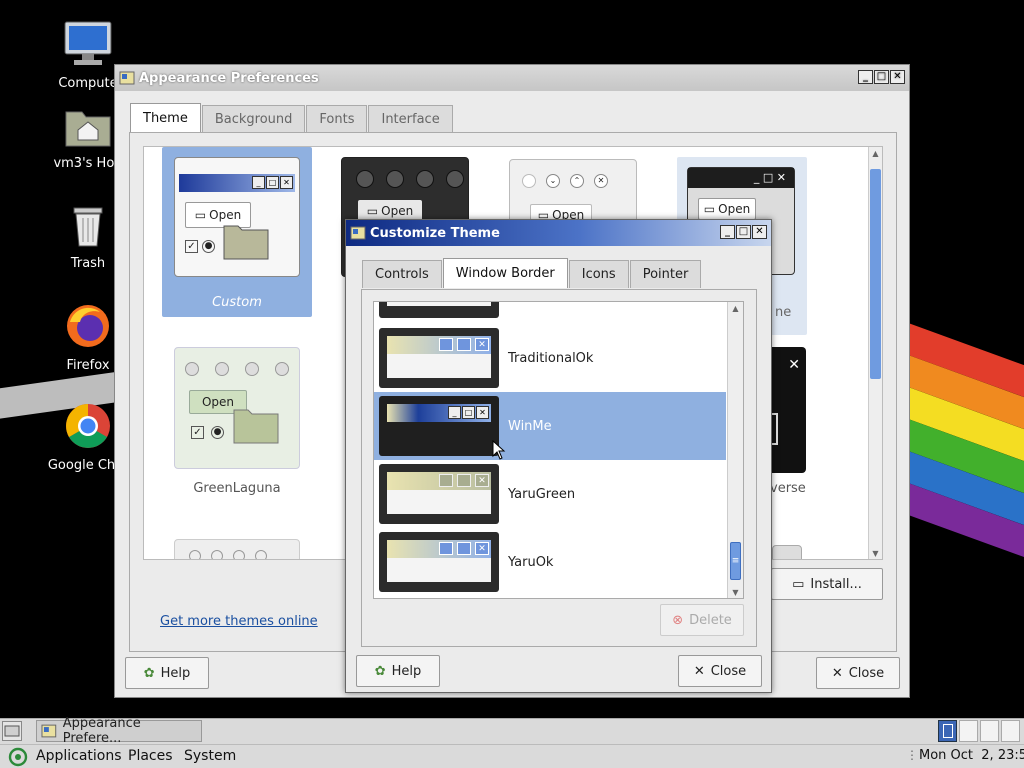 Image resolution: width=1024 pixels, height=768 pixels. I want to click on workspace-switcher, so click(980, 731).